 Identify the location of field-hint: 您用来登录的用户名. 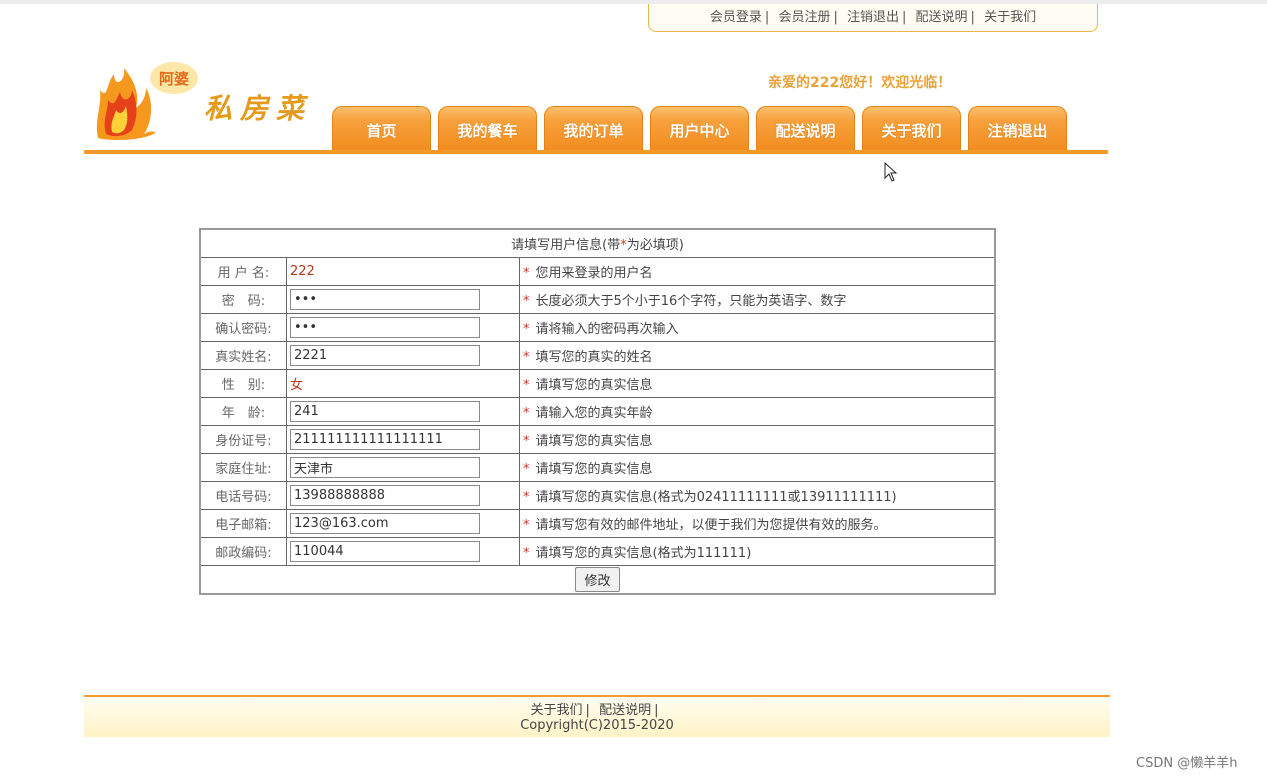
(594, 273).